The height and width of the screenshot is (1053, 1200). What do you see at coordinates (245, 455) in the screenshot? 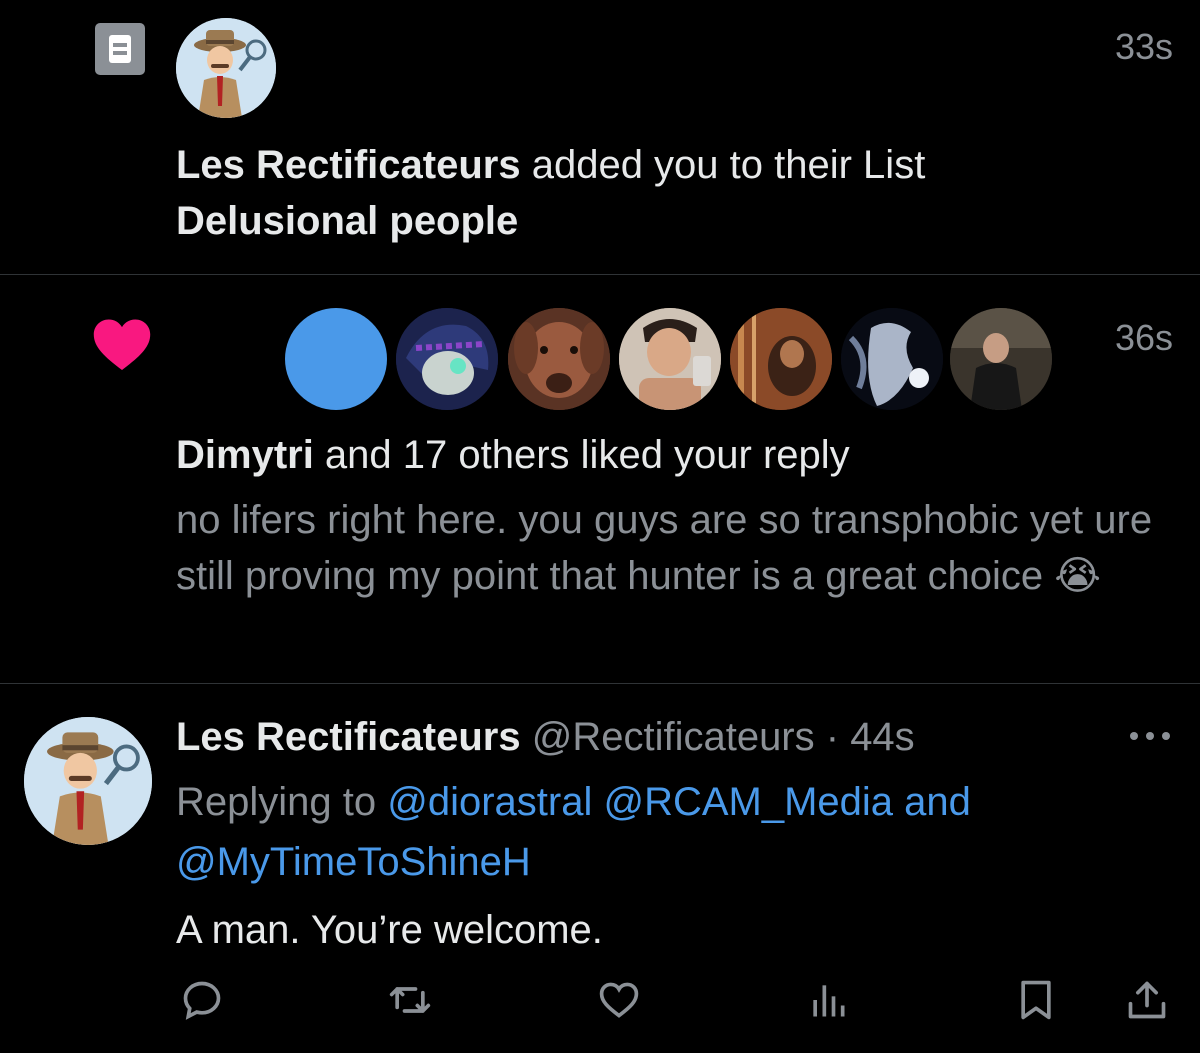
I see `actor-name: Dimytri` at bounding box center [245, 455].